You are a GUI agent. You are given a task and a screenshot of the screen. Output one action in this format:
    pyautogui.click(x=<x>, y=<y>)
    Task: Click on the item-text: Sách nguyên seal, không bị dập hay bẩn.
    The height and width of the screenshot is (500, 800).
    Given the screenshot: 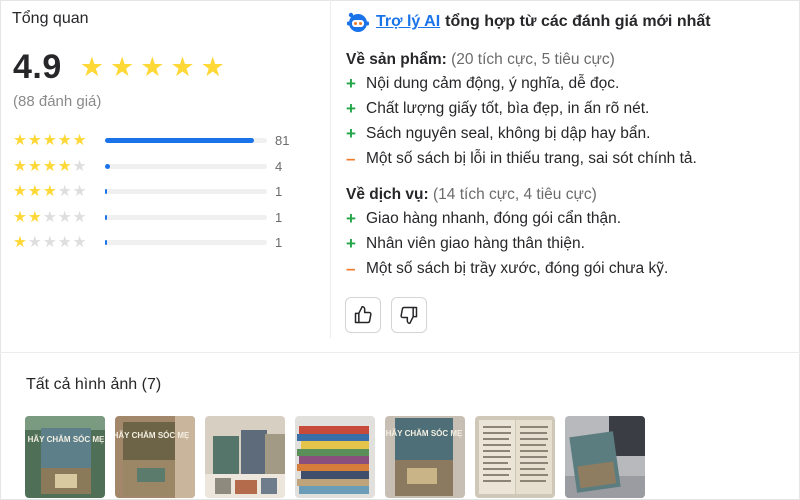 What is the action you would take?
    pyautogui.click(x=508, y=133)
    